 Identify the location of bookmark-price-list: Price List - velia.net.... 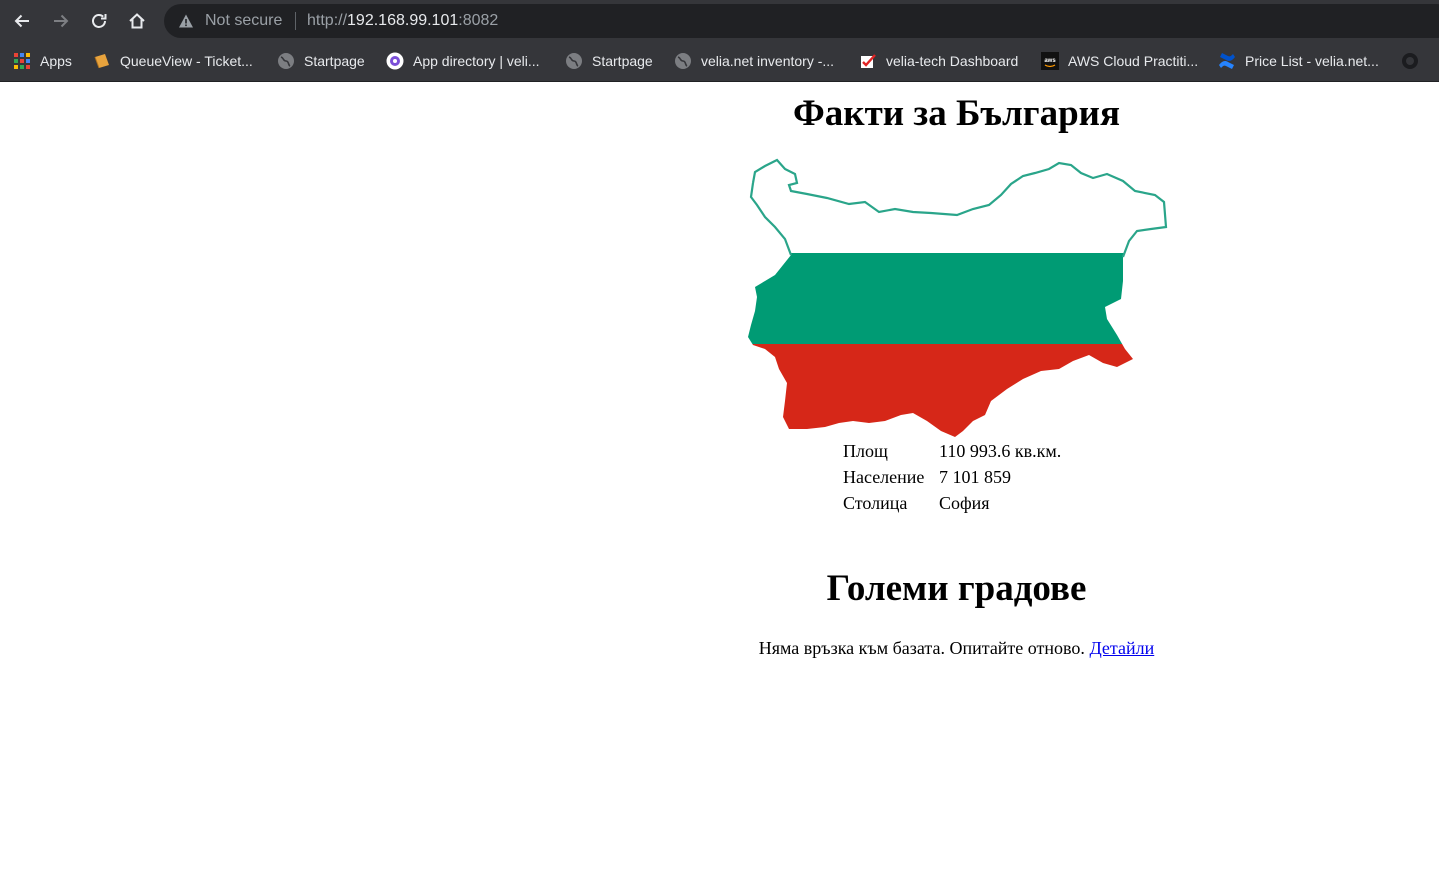
(1298, 61).